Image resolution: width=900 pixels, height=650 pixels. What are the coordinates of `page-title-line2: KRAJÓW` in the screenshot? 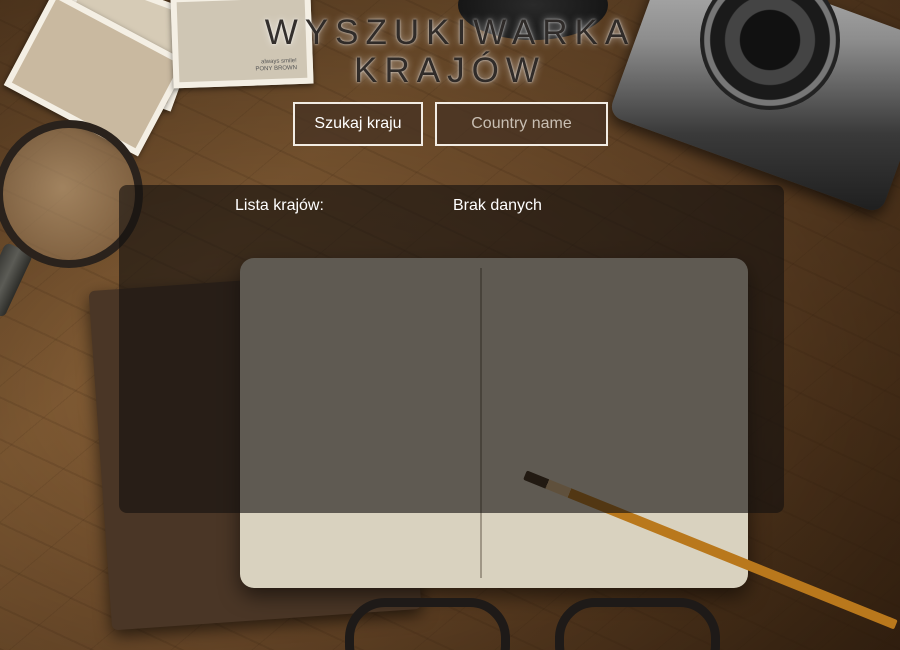 It's located at (450, 70).